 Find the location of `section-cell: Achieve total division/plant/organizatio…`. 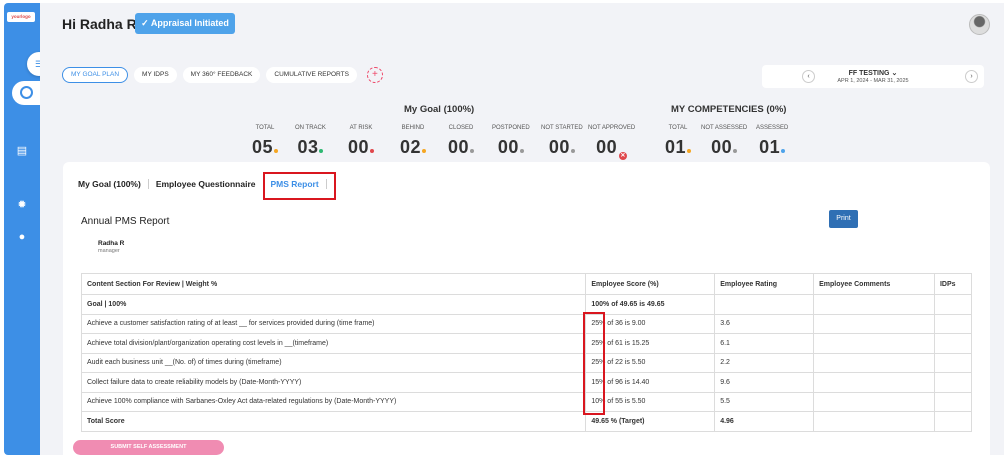

section-cell: Achieve total division/plant/organizatio… is located at coordinates (333, 343).